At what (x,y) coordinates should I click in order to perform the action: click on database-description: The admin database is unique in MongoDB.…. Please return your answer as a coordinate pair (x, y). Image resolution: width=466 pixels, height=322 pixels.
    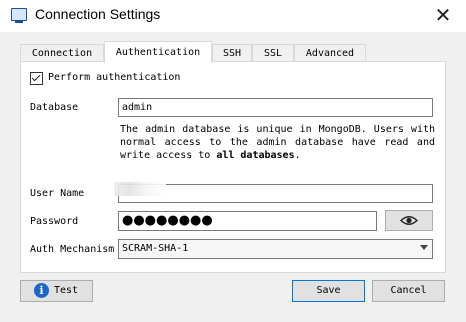
    Looking at the image, I should click on (277, 142).